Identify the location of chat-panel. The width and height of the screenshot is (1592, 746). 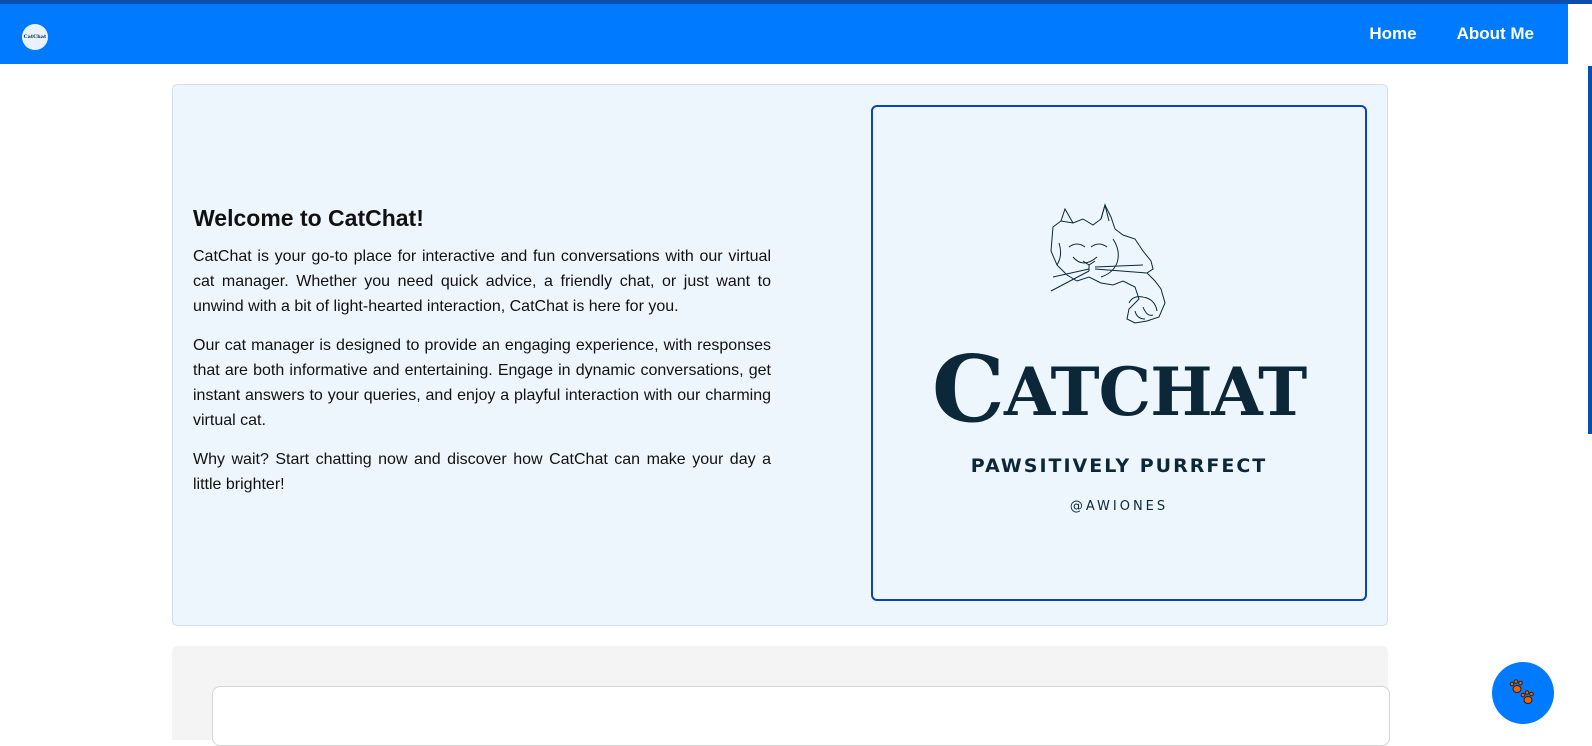
(801, 716).